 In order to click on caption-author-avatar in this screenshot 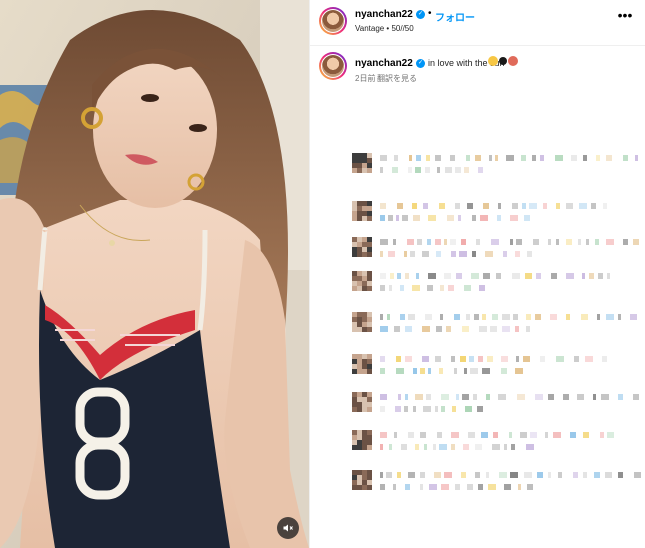, I will do `click(333, 66)`.